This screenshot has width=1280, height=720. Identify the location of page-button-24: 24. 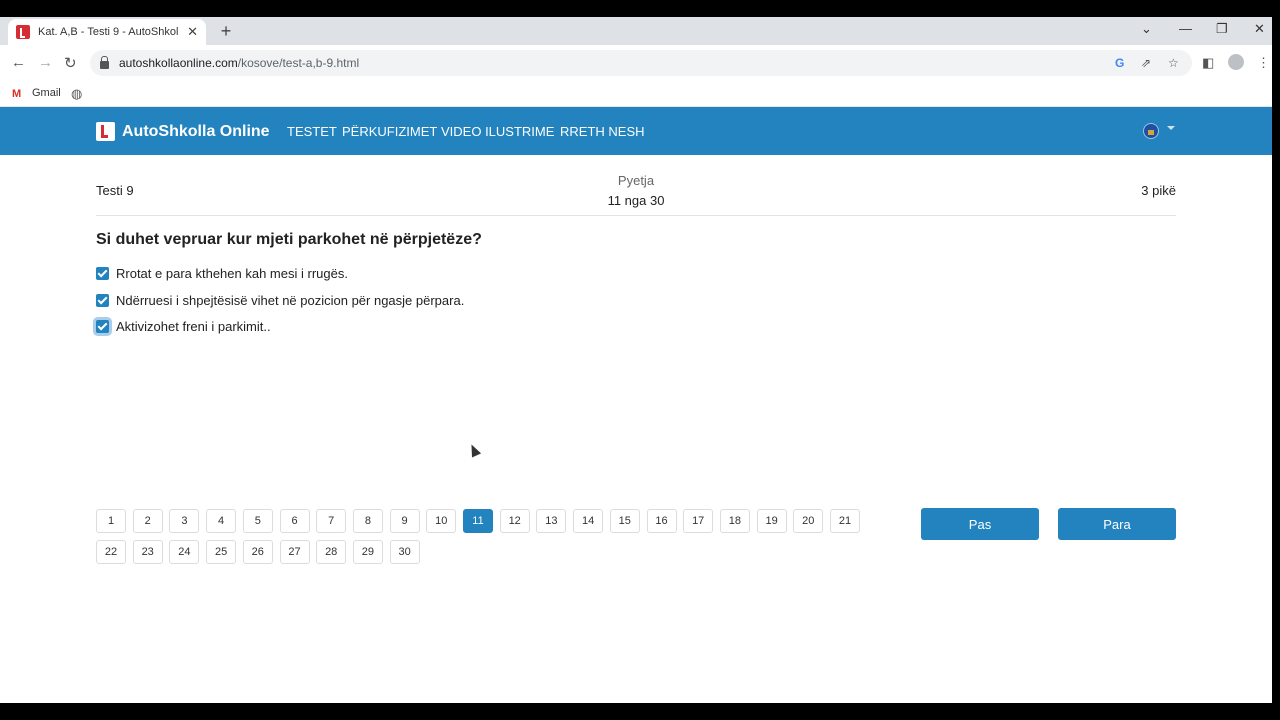
(184, 552).